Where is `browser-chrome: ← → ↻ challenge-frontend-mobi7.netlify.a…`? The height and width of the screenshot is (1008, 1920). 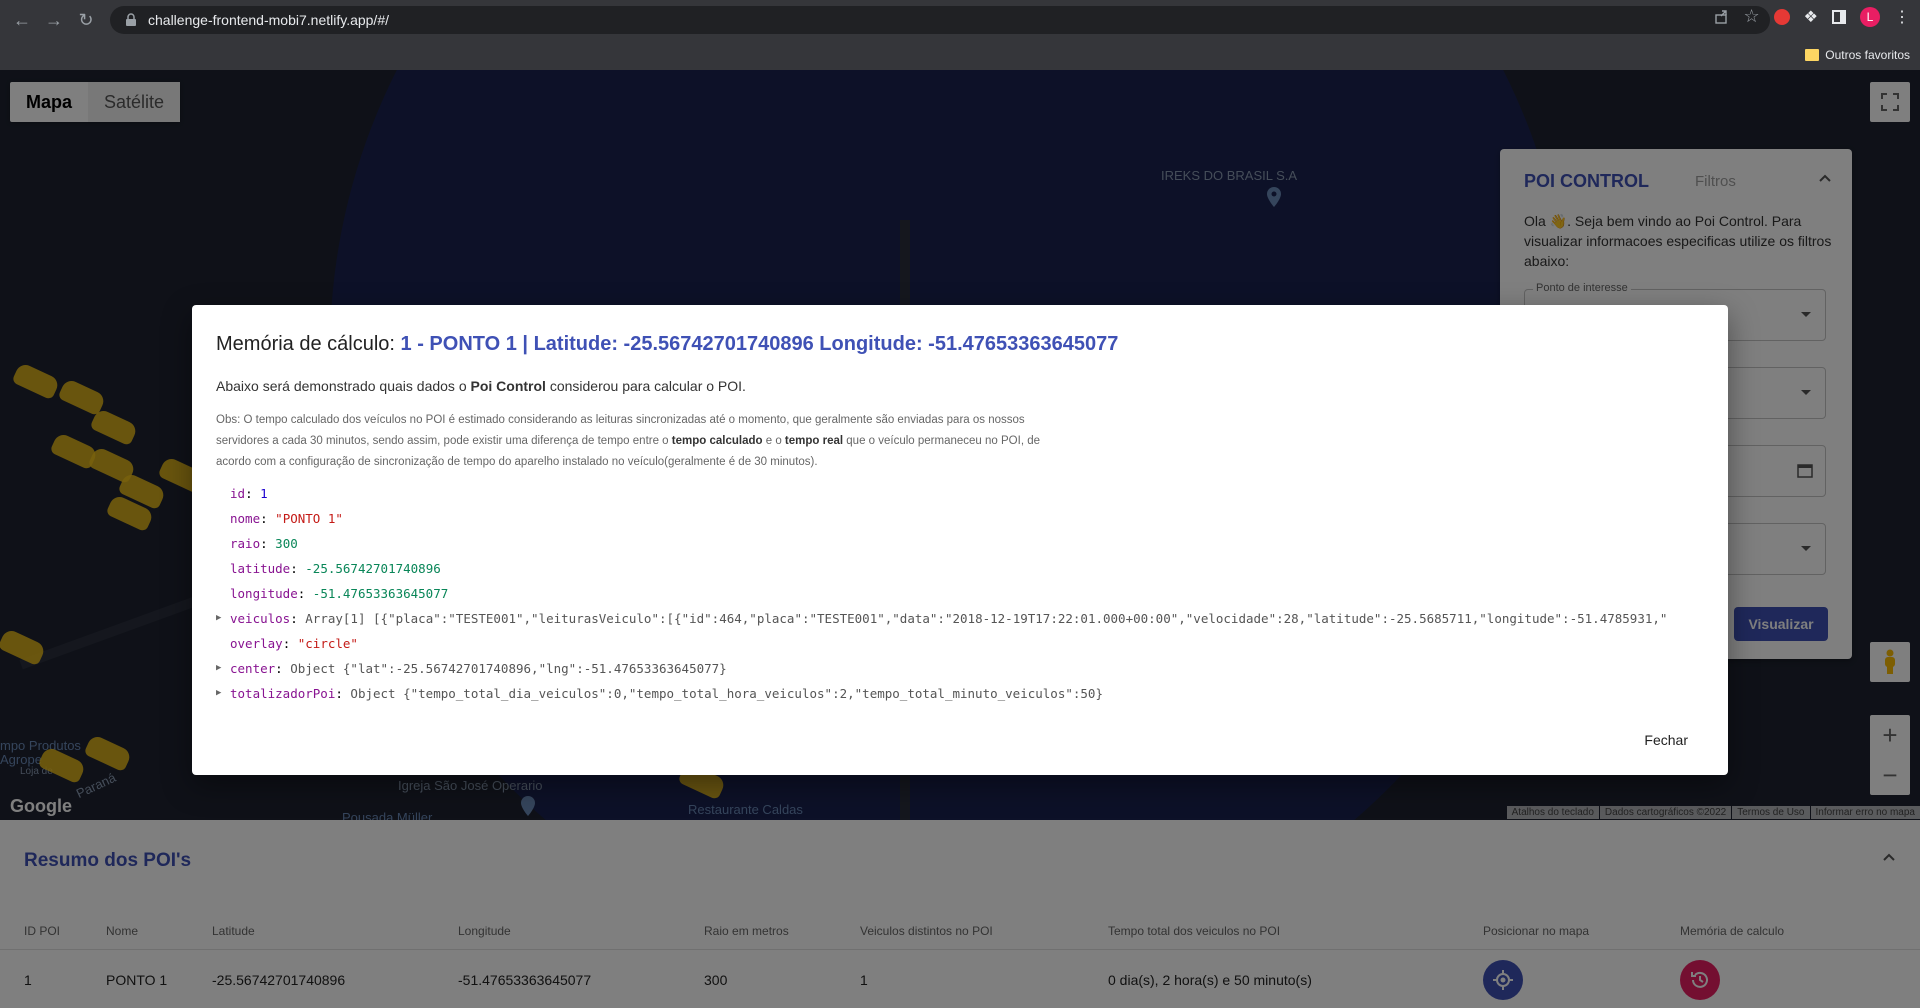
browser-chrome: ← → ↻ challenge-frontend-mobi7.netlify.a… is located at coordinates (960, 35).